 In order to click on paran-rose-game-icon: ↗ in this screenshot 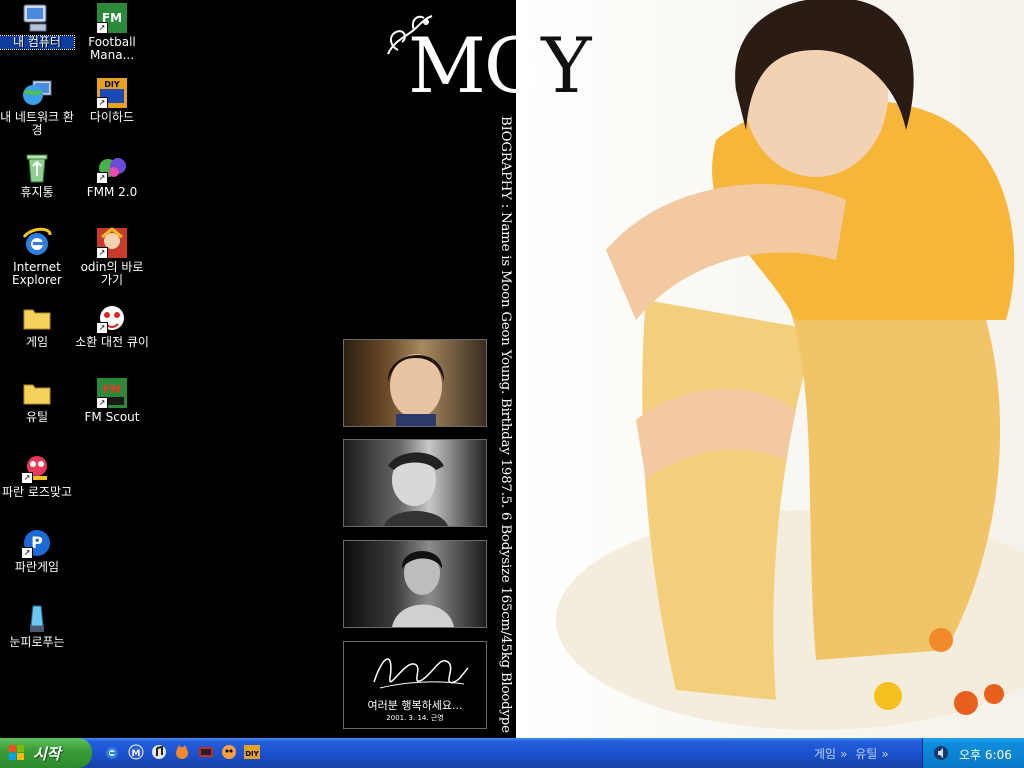, I will do `click(37, 468)`.